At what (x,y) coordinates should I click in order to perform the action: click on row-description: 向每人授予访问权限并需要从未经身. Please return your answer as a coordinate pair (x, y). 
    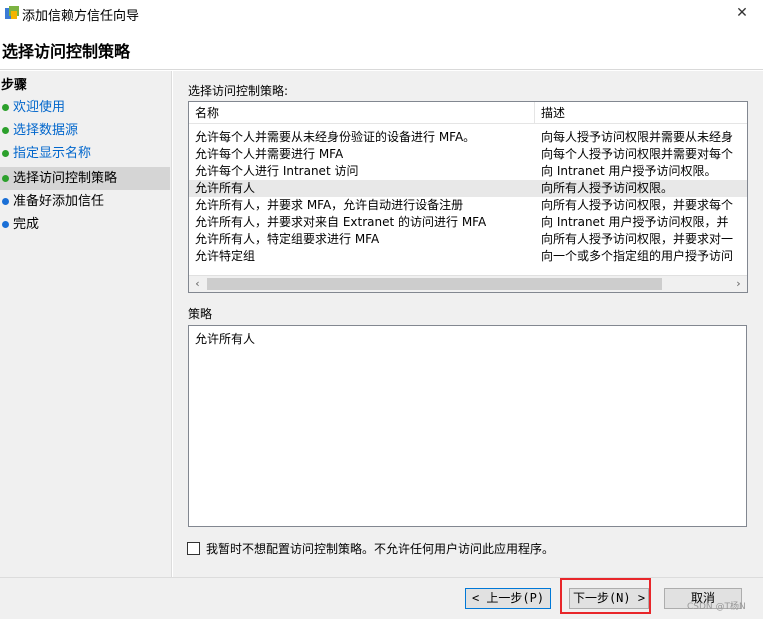
    Looking at the image, I should click on (637, 137).